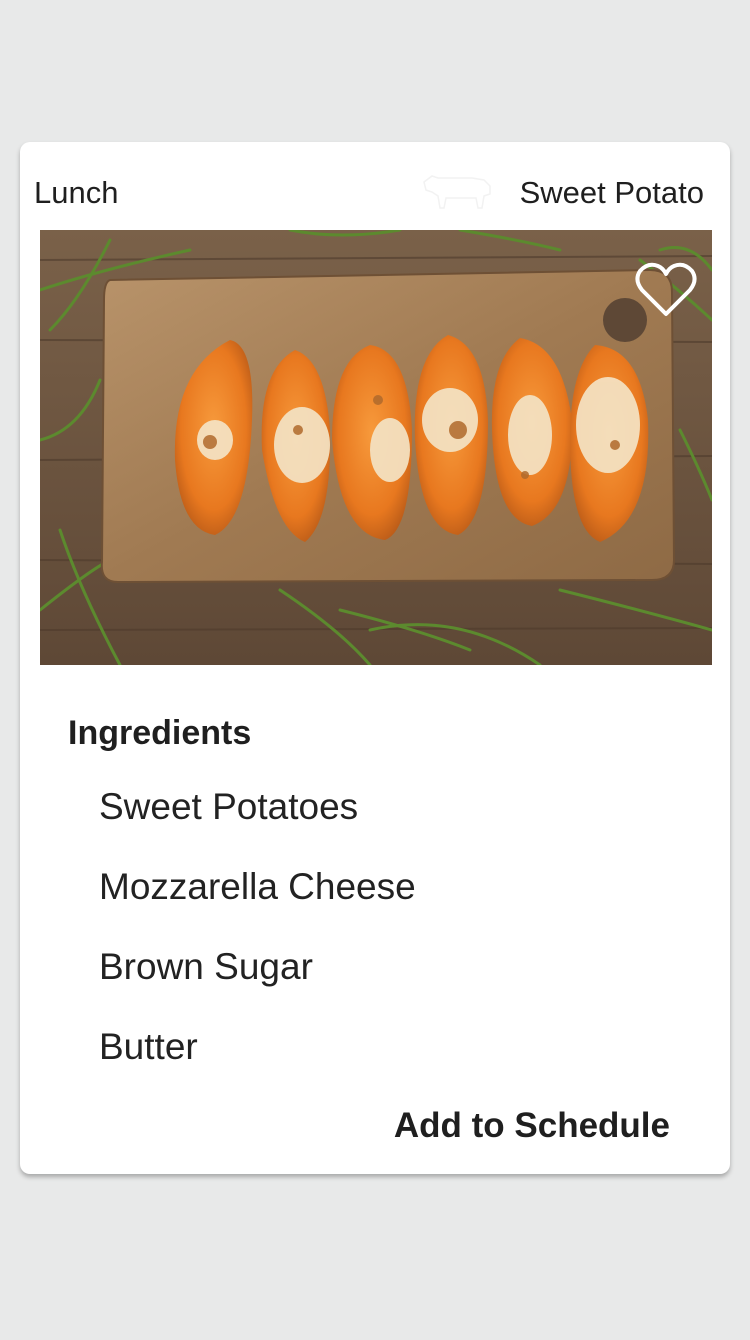 This screenshot has width=750, height=1340. Describe the element at coordinates (206, 966) in the screenshot. I see `ingredient-item: Brown Sugar` at that location.